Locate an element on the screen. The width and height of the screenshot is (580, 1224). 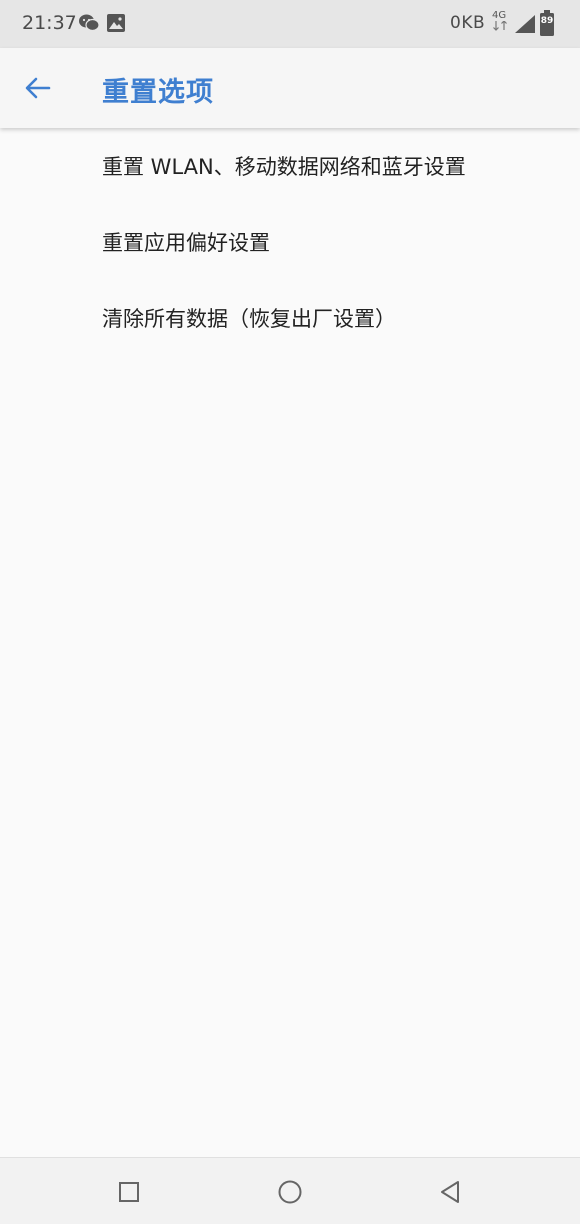
recents-button is located at coordinates (129, 1192).